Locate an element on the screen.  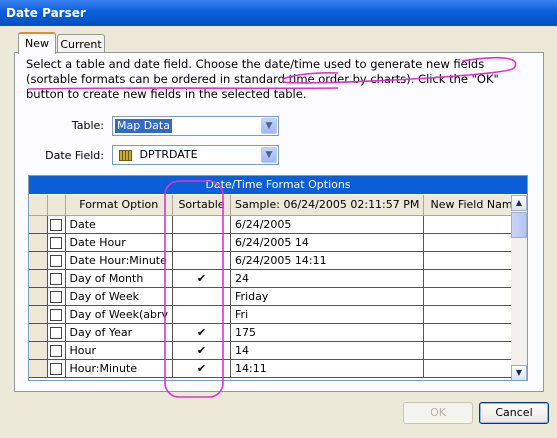
column-header-sortable: Sortable is located at coordinates (202, 205).